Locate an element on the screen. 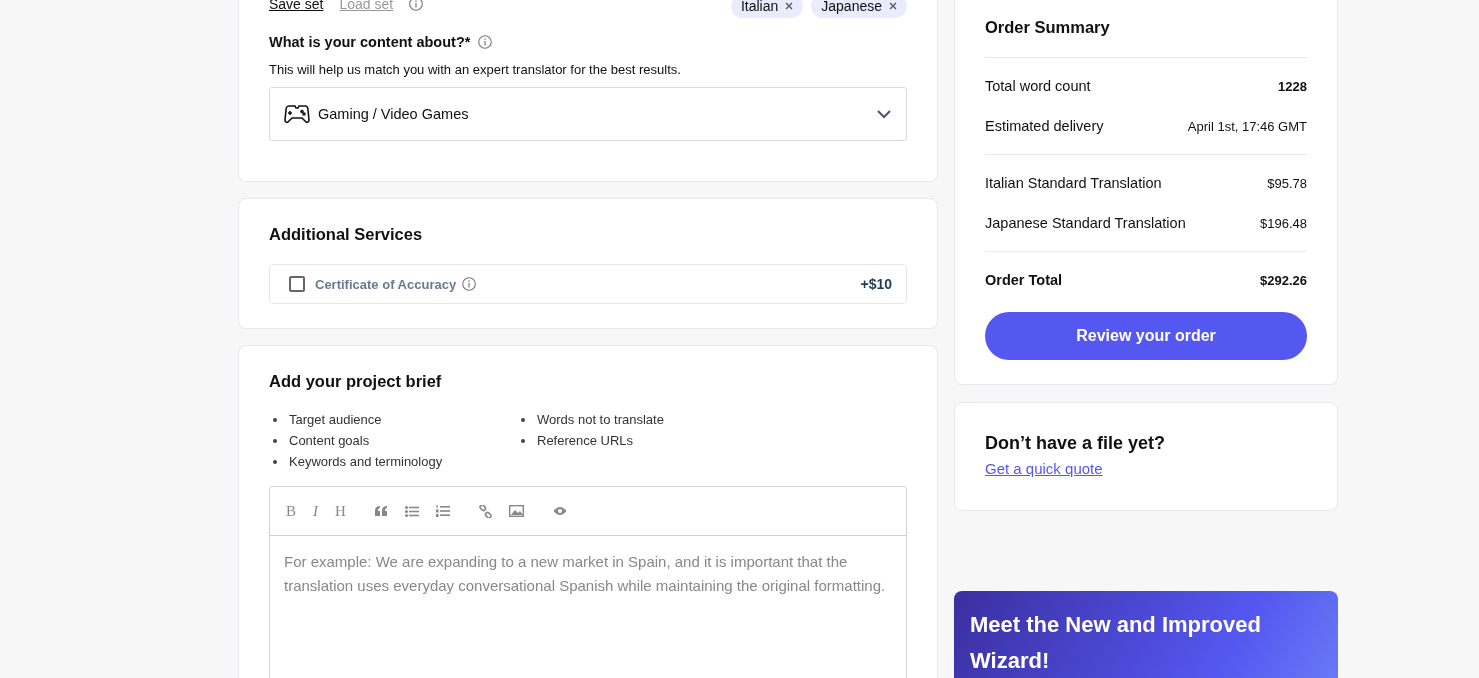  brief-tip: Words not to translate is located at coordinates (600, 420).